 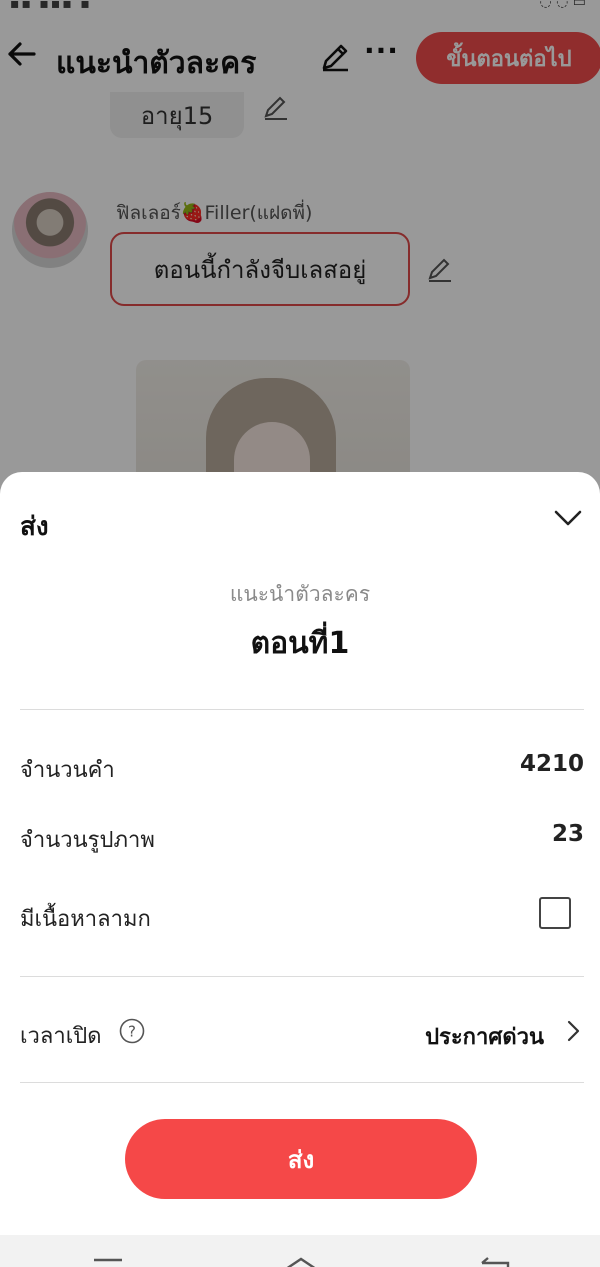 What do you see at coordinates (551, 764) in the screenshot?
I see `word-count-value: 4210` at bounding box center [551, 764].